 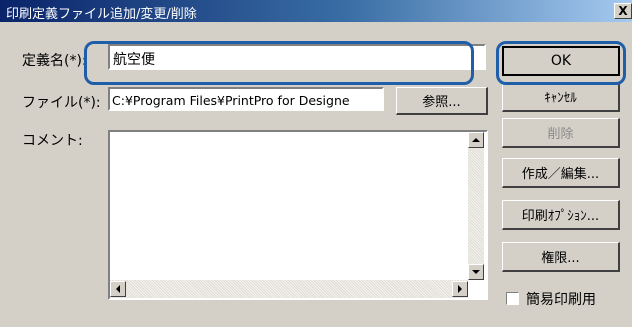 I want to click on simple-print-label: 簡易印刷用, so click(x=561, y=300).